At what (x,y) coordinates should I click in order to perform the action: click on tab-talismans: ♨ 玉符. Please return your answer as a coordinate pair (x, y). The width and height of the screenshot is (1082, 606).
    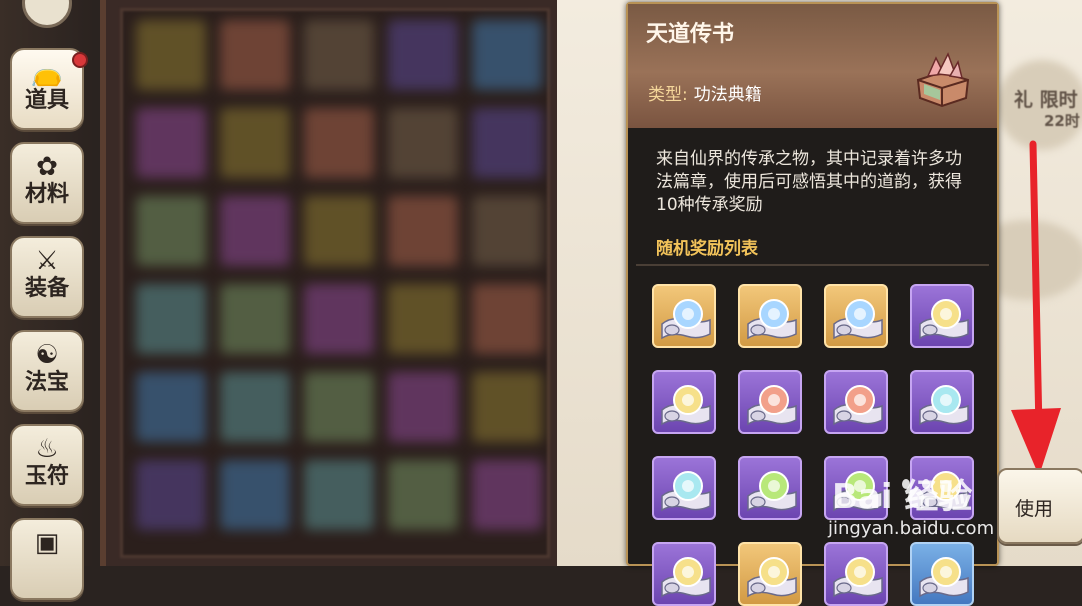
    Looking at the image, I should click on (47, 465).